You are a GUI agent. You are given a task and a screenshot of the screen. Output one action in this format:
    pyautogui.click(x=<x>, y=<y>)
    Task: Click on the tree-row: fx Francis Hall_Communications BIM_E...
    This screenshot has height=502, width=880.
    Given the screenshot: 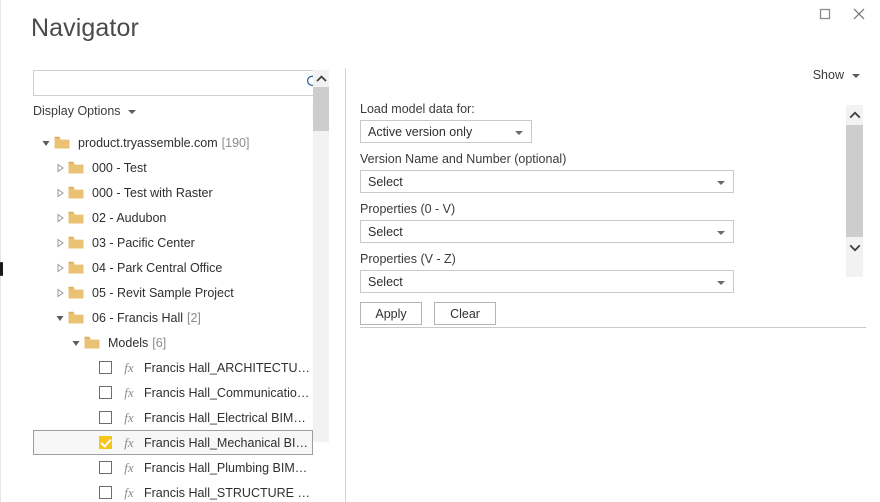 What is the action you would take?
    pyautogui.click(x=173, y=392)
    